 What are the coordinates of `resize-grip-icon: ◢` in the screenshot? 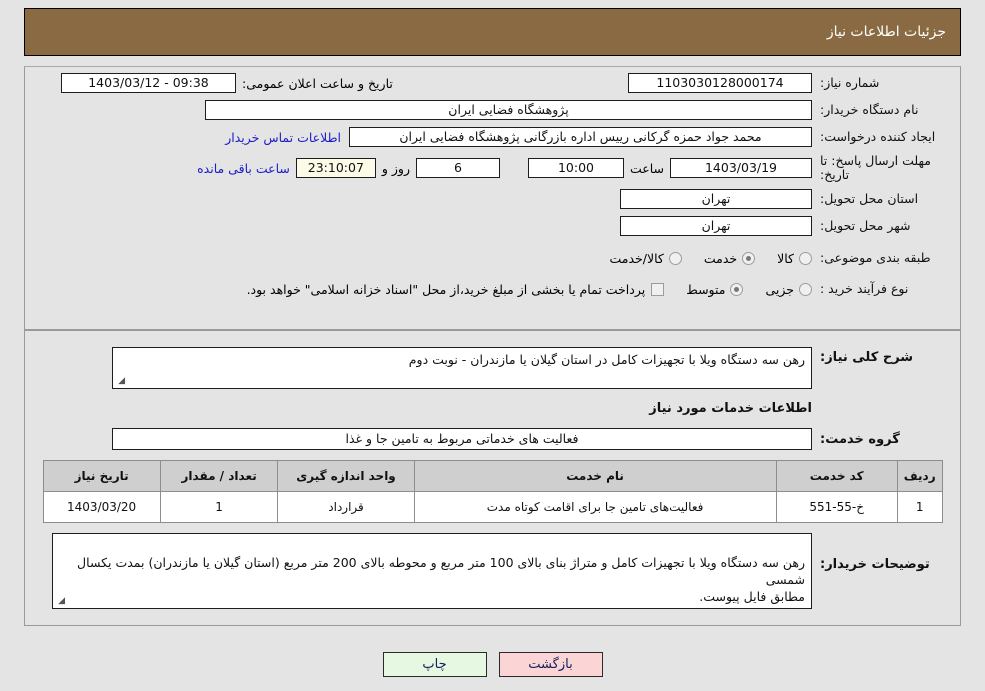 It's located at (120, 382).